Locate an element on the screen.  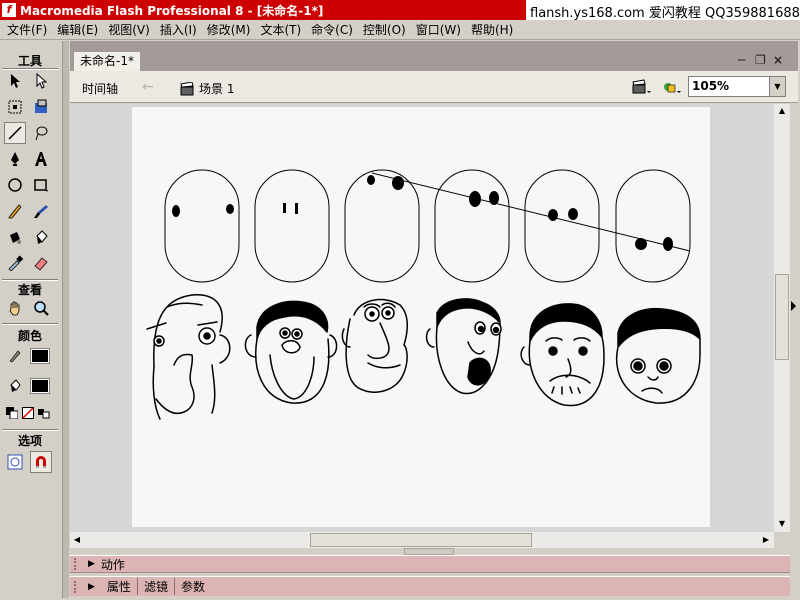
arrow-icon is located at coordinates (15, 81).